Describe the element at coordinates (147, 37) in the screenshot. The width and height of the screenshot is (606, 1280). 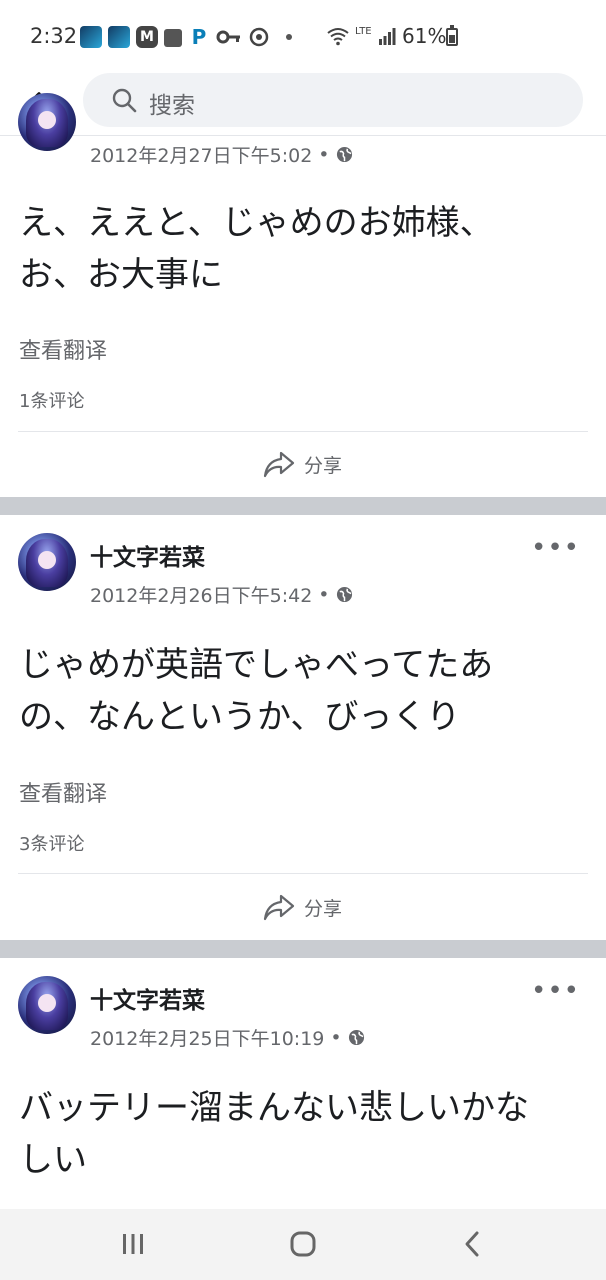
I see `m-app-icon: M` at that location.